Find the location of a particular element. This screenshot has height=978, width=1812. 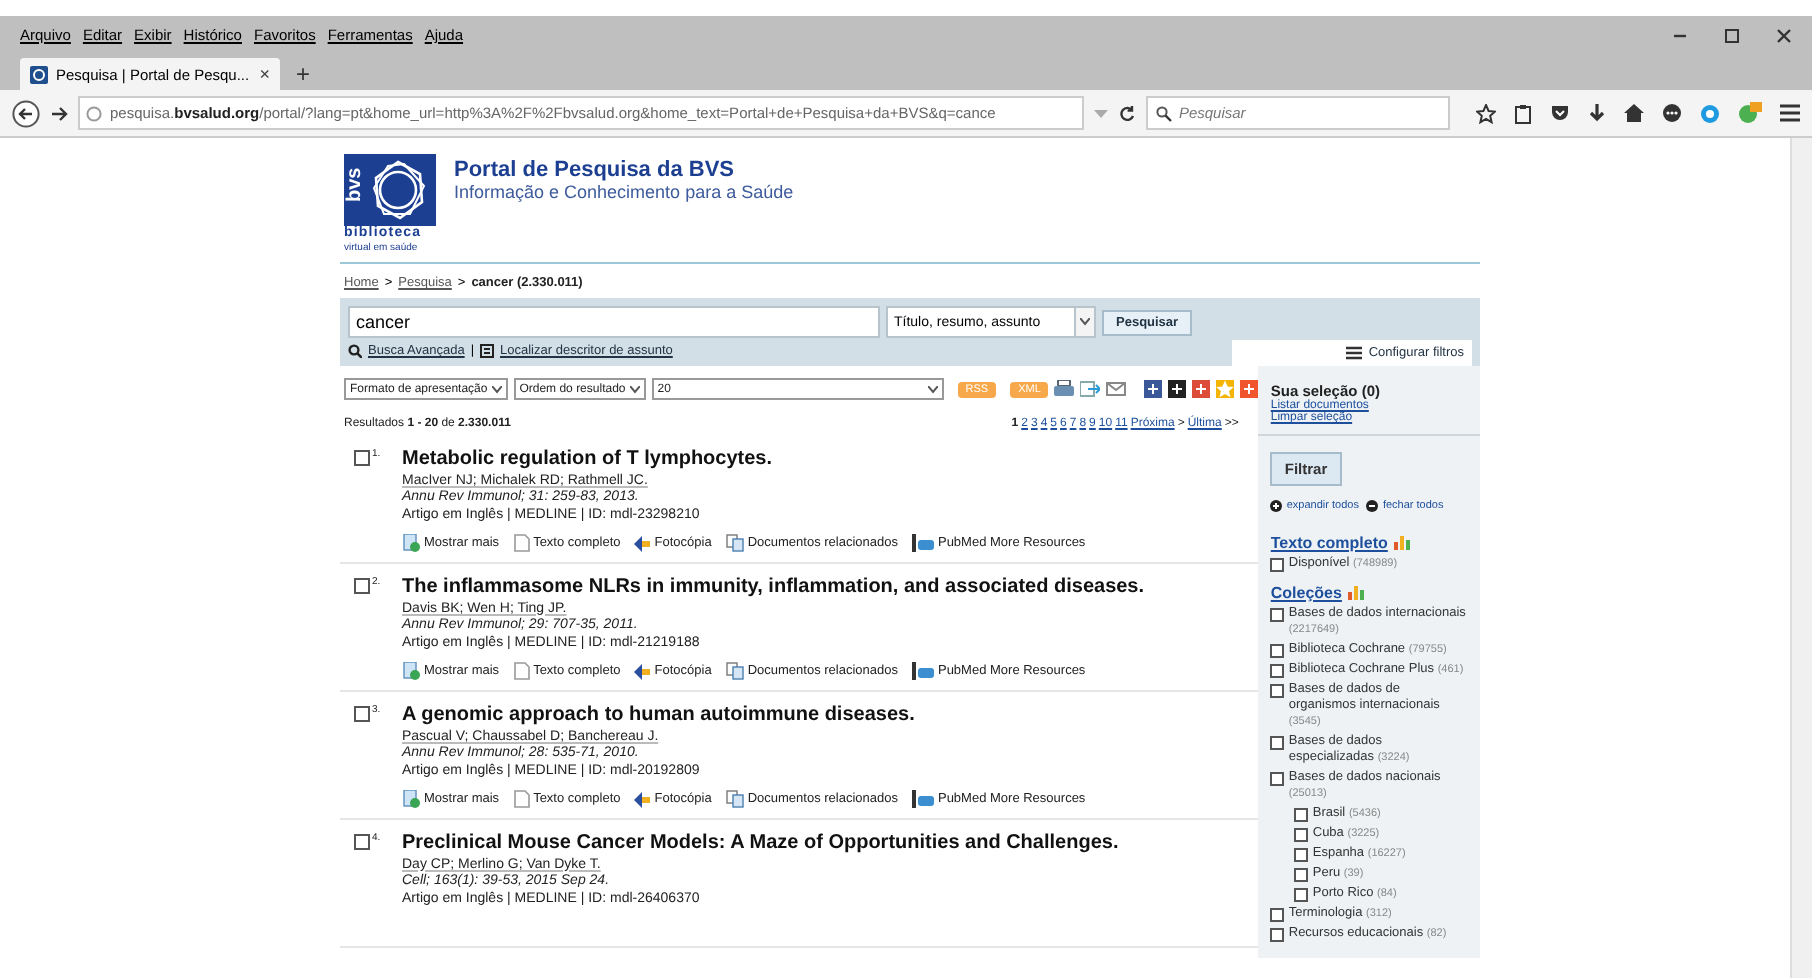

facet-title: Coleções is located at coordinates (1369, 593).